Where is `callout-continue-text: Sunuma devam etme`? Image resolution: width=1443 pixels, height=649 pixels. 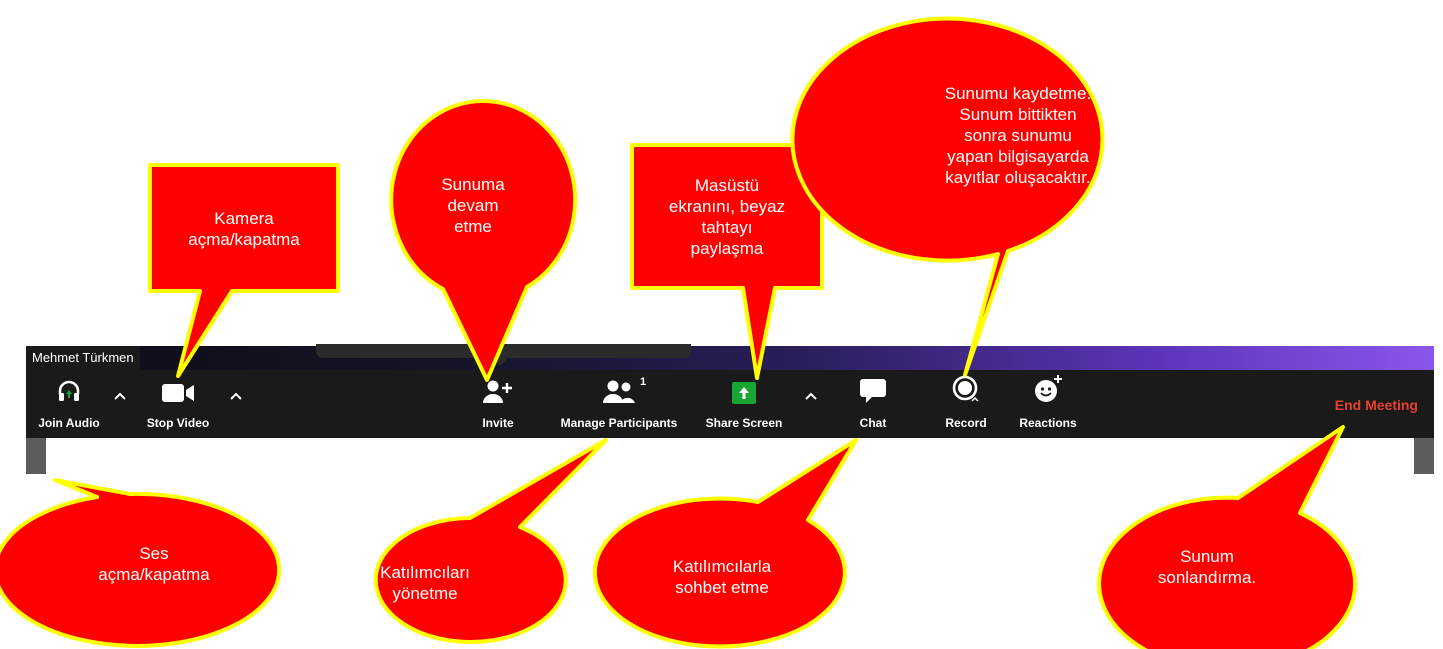 callout-continue-text: Sunuma devam etme is located at coordinates (473, 205).